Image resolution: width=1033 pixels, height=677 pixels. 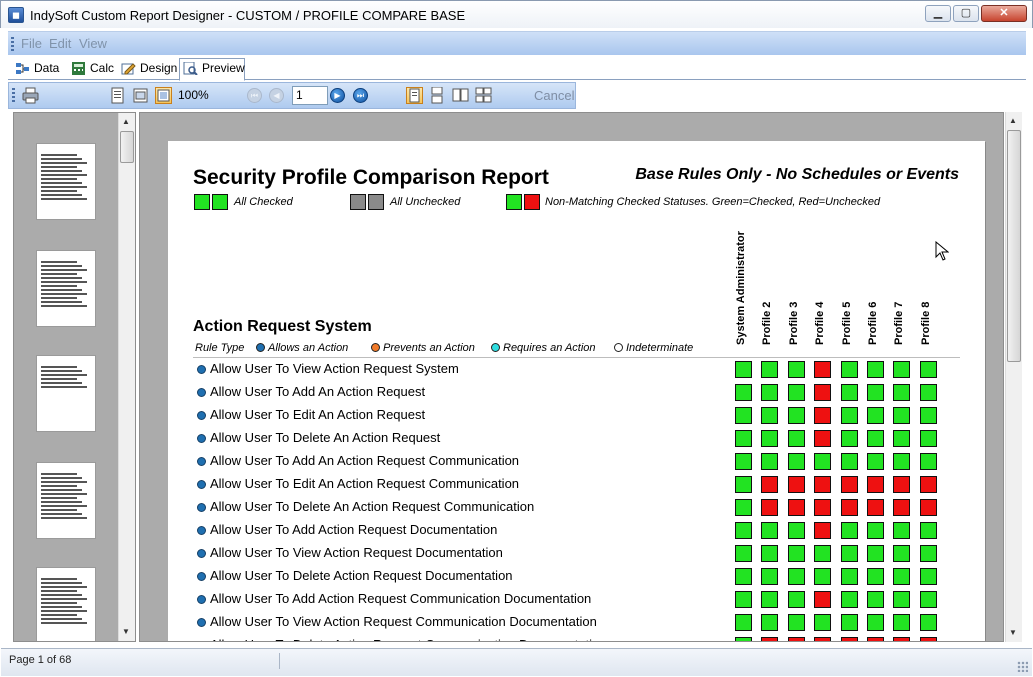 What do you see at coordinates (254, 95) in the screenshot?
I see `first-page-button: ⏮` at bounding box center [254, 95].